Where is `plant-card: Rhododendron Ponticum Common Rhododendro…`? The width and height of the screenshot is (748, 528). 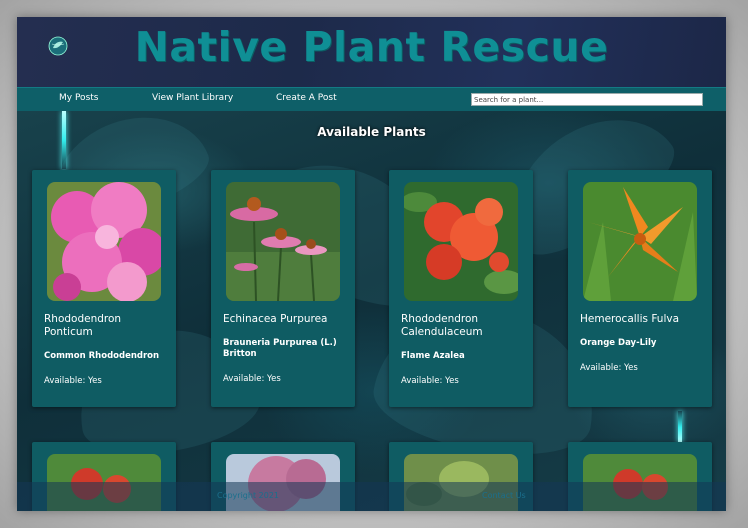 plant-card: Rhododendron Ponticum Common Rhododendro… is located at coordinates (104, 288).